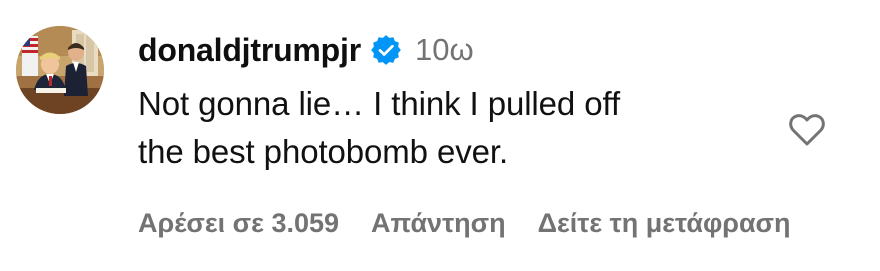 This screenshot has height=271, width=880. I want to click on heart-outline-icon, so click(807, 130).